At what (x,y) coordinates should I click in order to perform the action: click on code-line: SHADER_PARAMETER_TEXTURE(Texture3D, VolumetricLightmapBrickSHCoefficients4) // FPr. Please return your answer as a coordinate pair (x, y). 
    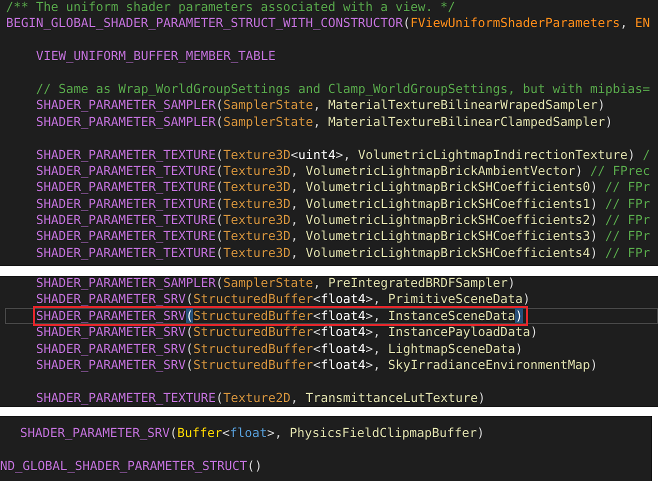
    Looking at the image, I should click on (343, 253).